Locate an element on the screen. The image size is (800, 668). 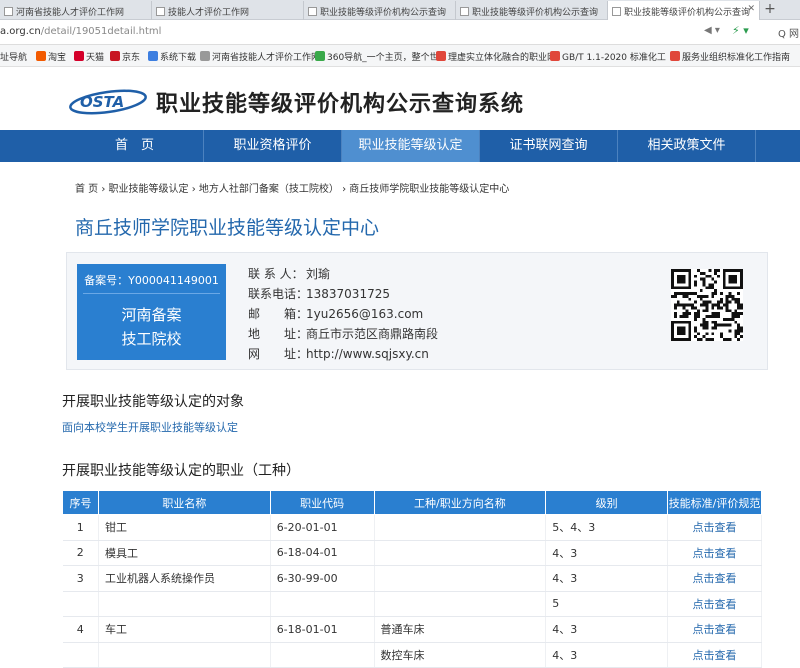
search-icon: Q 网 is located at coordinates (788, 32).